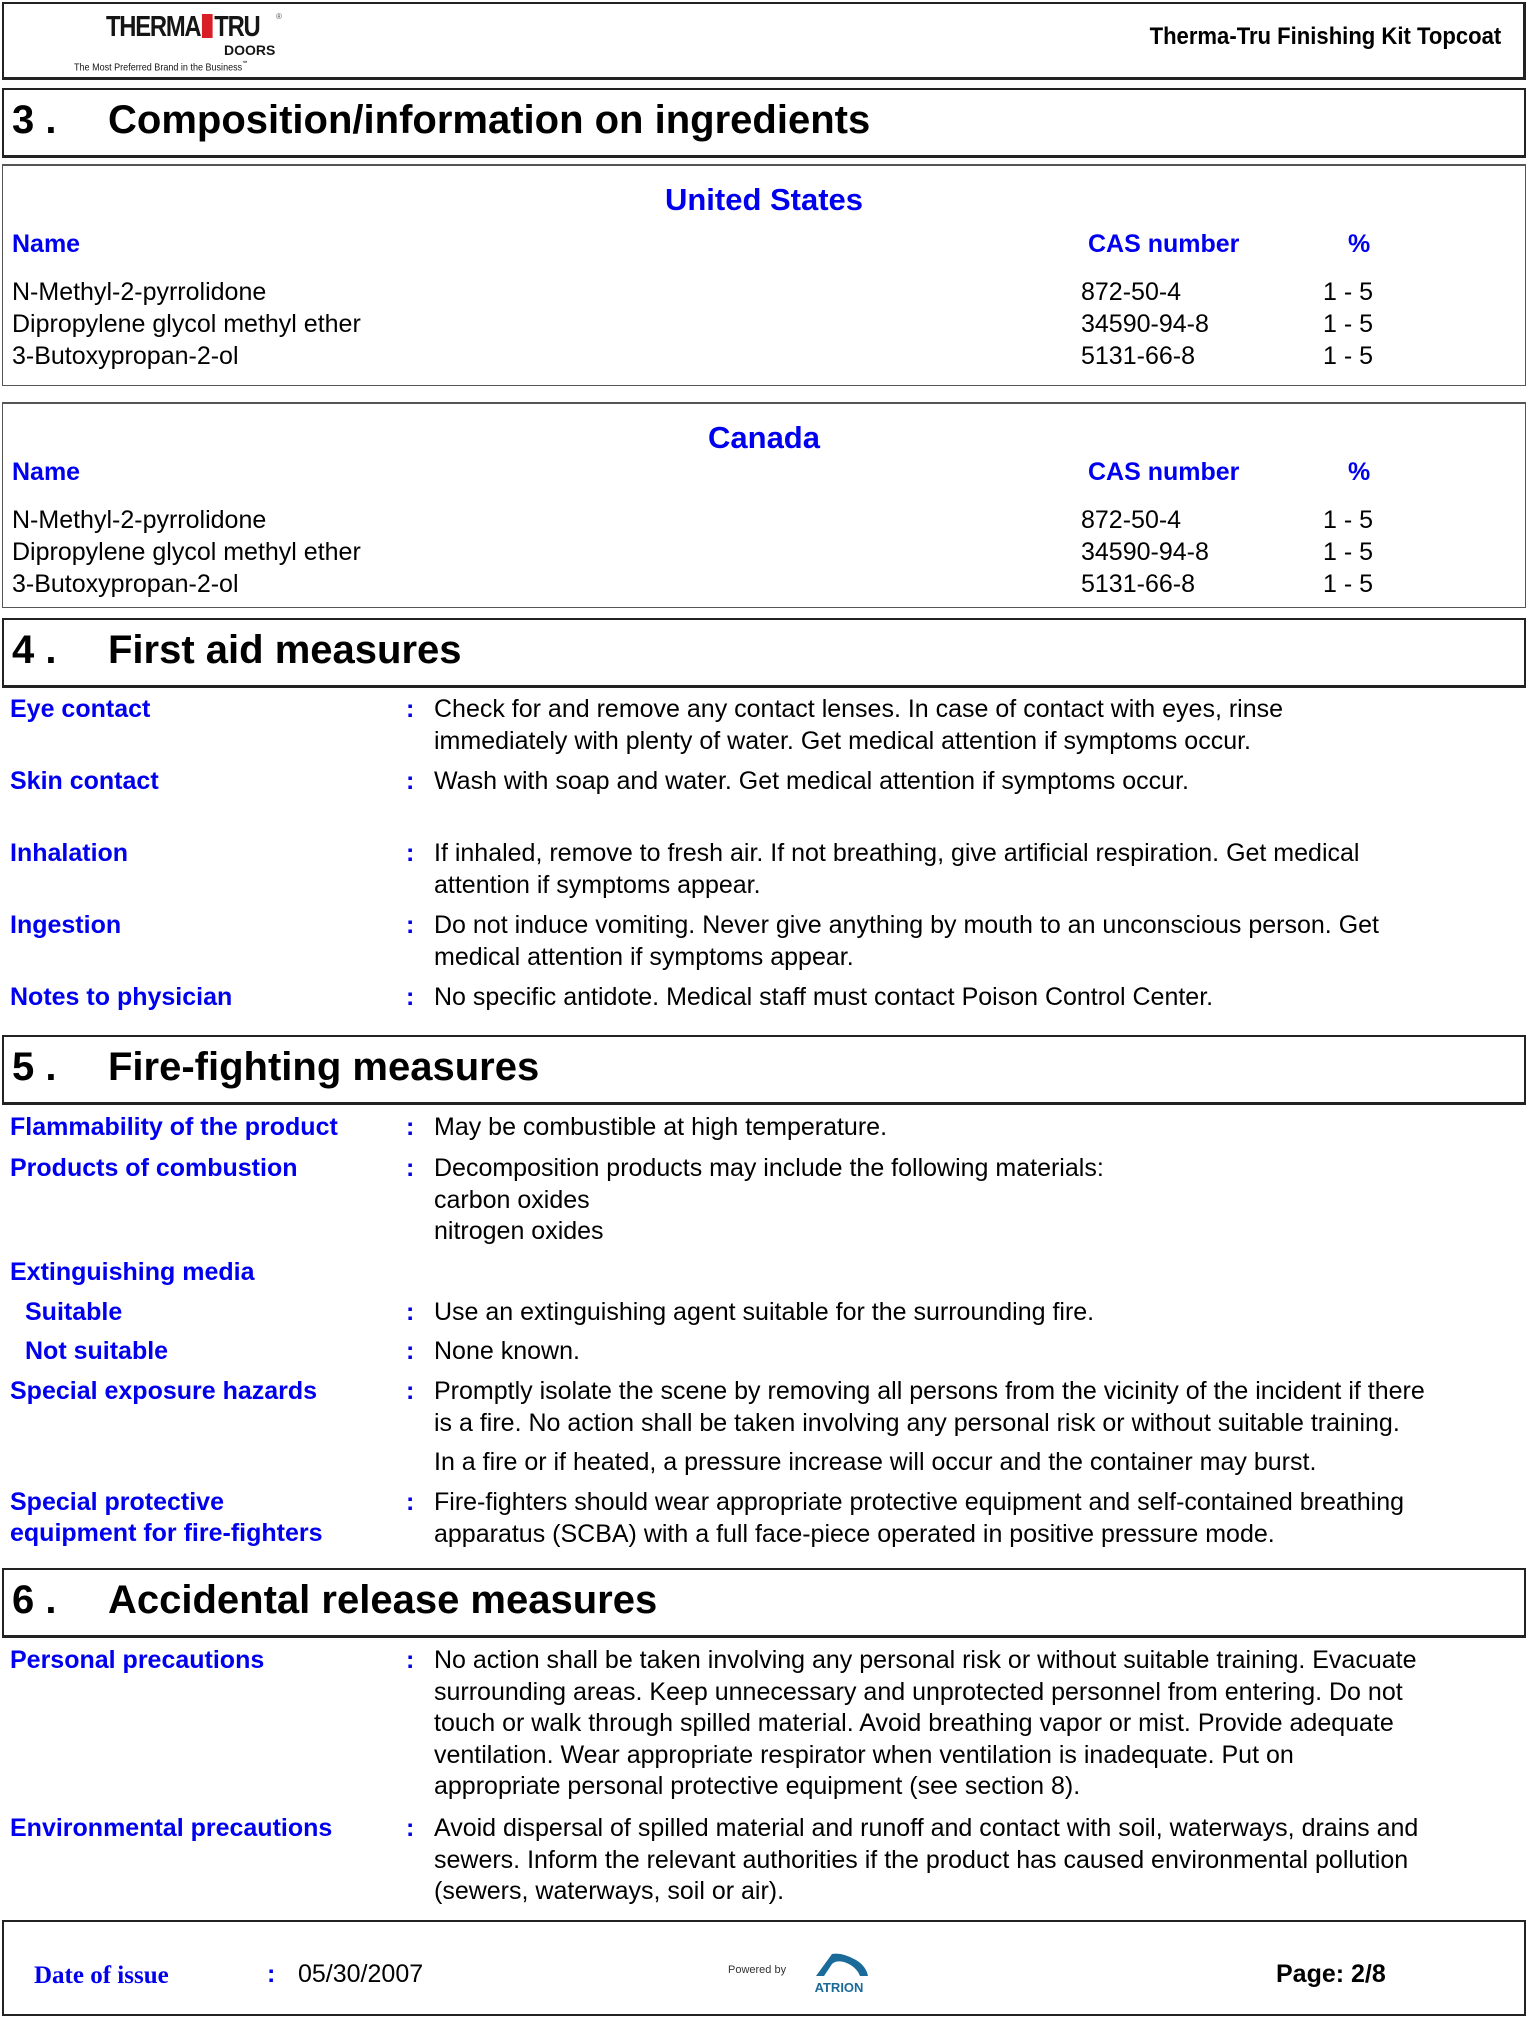 The width and height of the screenshot is (1528, 2018). Describe the element at coordinates (154, 1168) in the screenshot. I see `field-label: Products of combustion` at that location.